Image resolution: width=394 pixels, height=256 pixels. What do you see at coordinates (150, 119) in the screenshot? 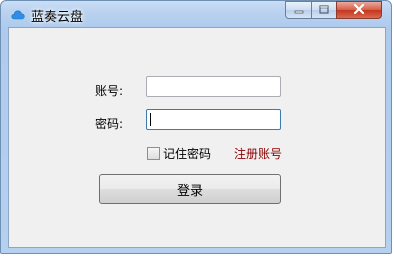
I see `text-caret` at bounding box center [150, 119].